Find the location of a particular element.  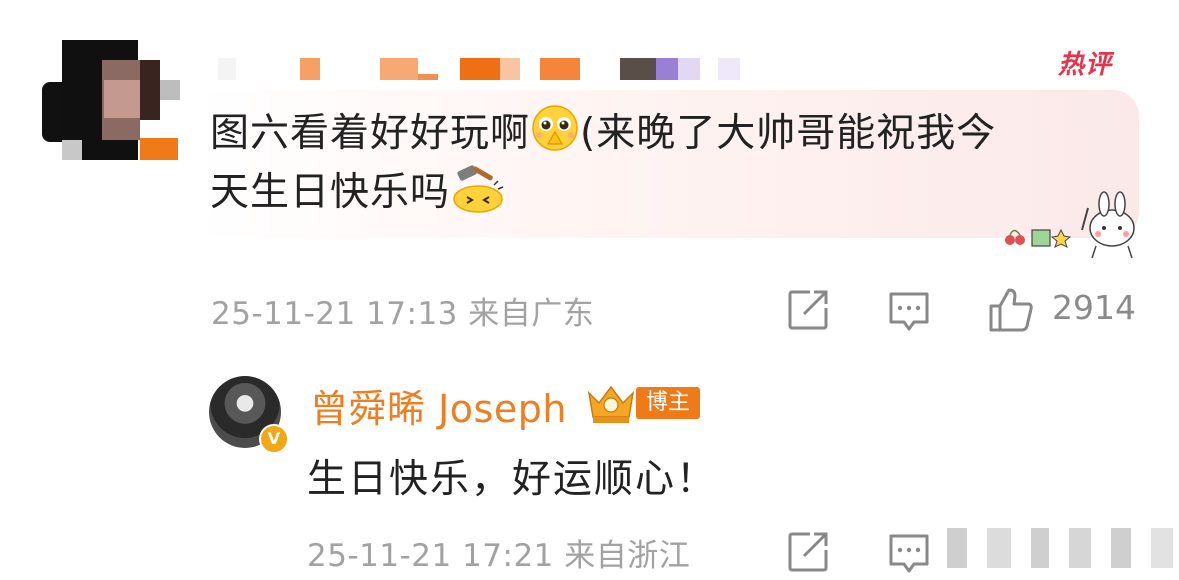

author-name: 曾舜晞 Joseph is located at coordinates (438, 405).